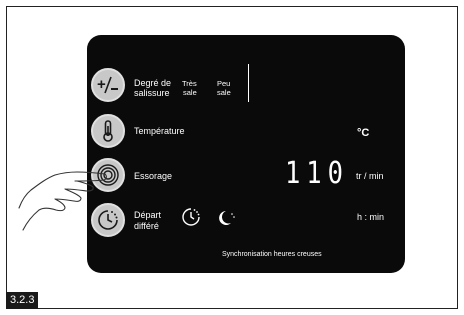 This screenshot has height=315, width=464. I want to click on thermometer-icon, so click(108, 131).